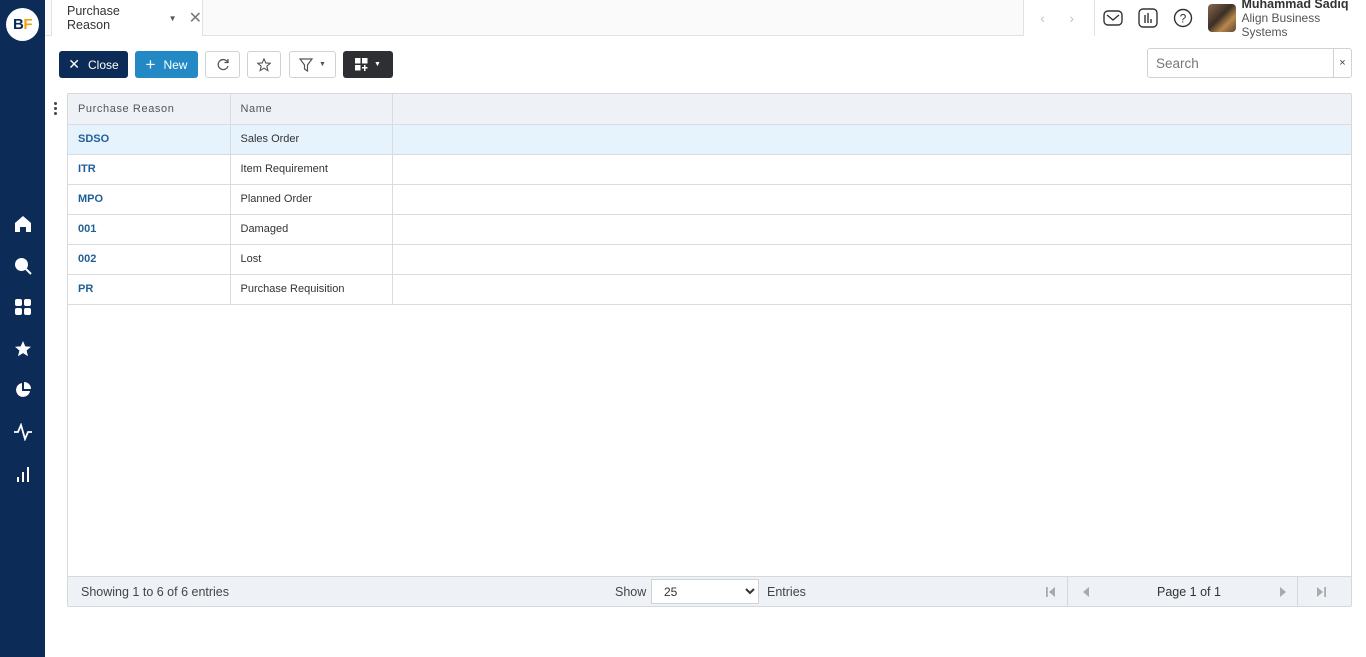  Describe the element at coordinates (22, 24) in the screenshot. I see `app-logo: BF` at that location.